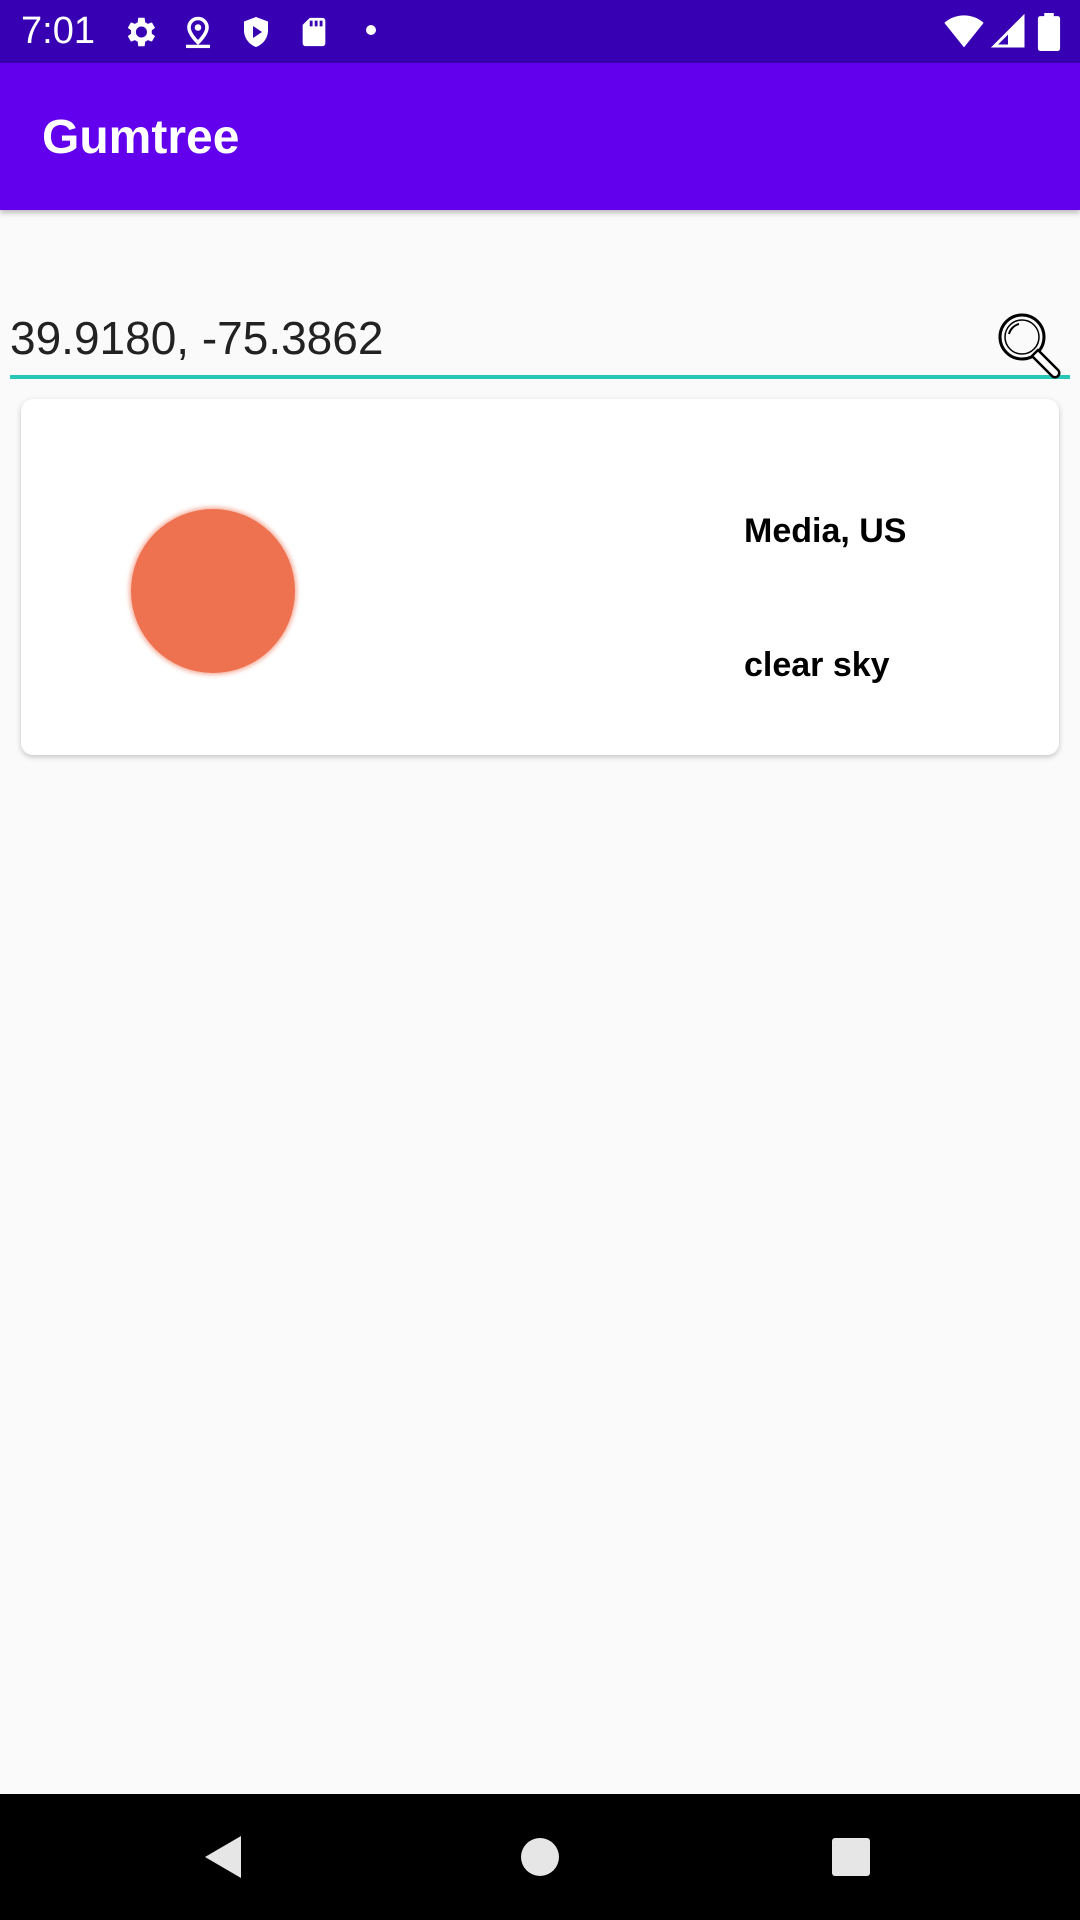  Describe the element at coordinates (540, 136) in the screenshot. I see `app-bar: Gumtree` at that location.